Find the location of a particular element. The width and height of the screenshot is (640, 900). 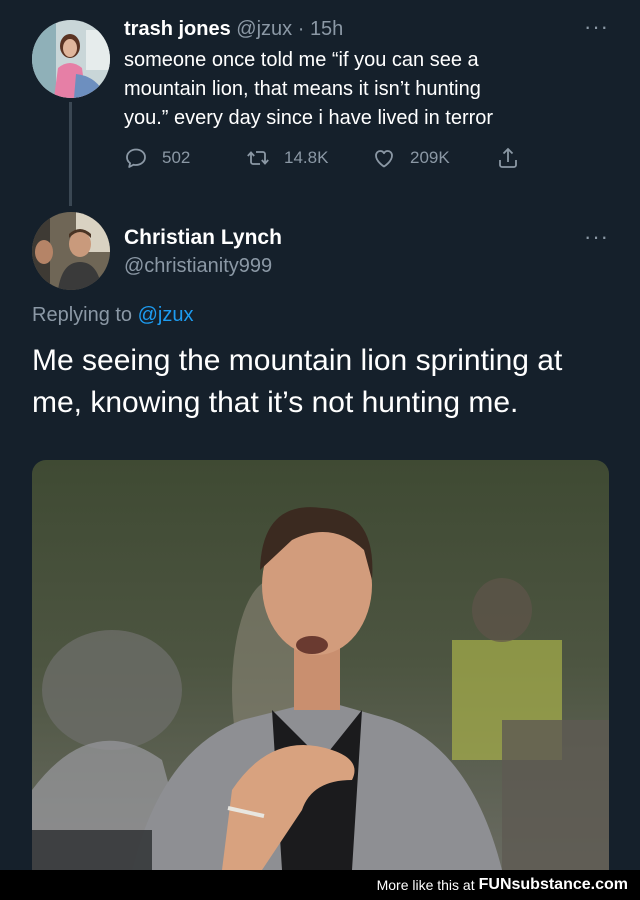

tweet1-actions: 502 14.8K 209K is located at coordinates (334, 159).